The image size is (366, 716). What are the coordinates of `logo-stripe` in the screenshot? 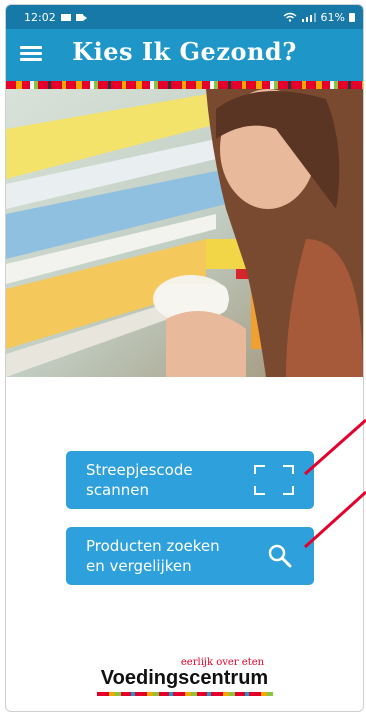 It's located at (184, 694).